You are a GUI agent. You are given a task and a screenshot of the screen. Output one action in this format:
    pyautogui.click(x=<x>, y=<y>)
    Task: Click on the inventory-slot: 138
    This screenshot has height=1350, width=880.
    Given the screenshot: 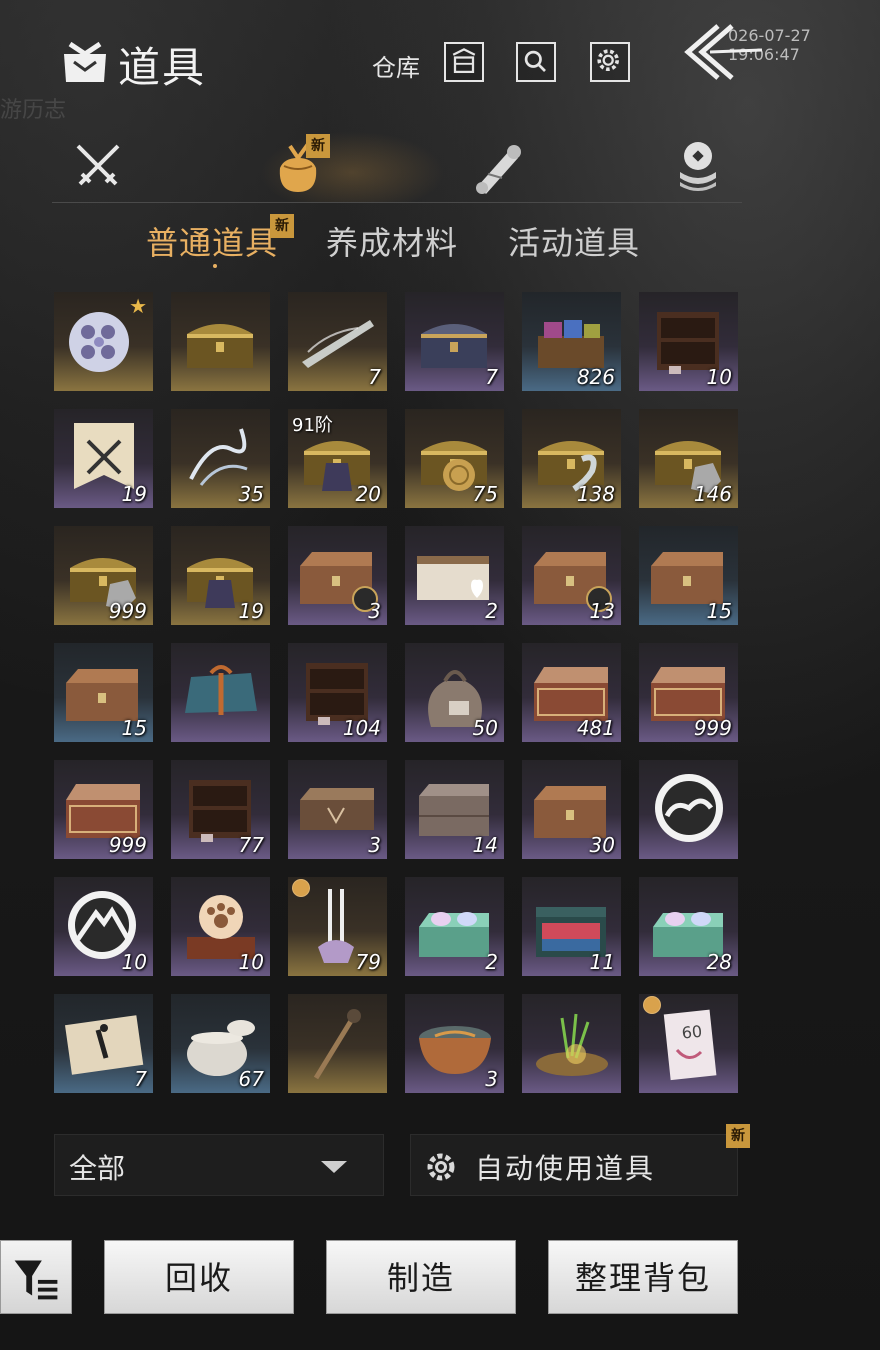 What is the action you would take?
    pyautogui.click(x=571, y=458)
    